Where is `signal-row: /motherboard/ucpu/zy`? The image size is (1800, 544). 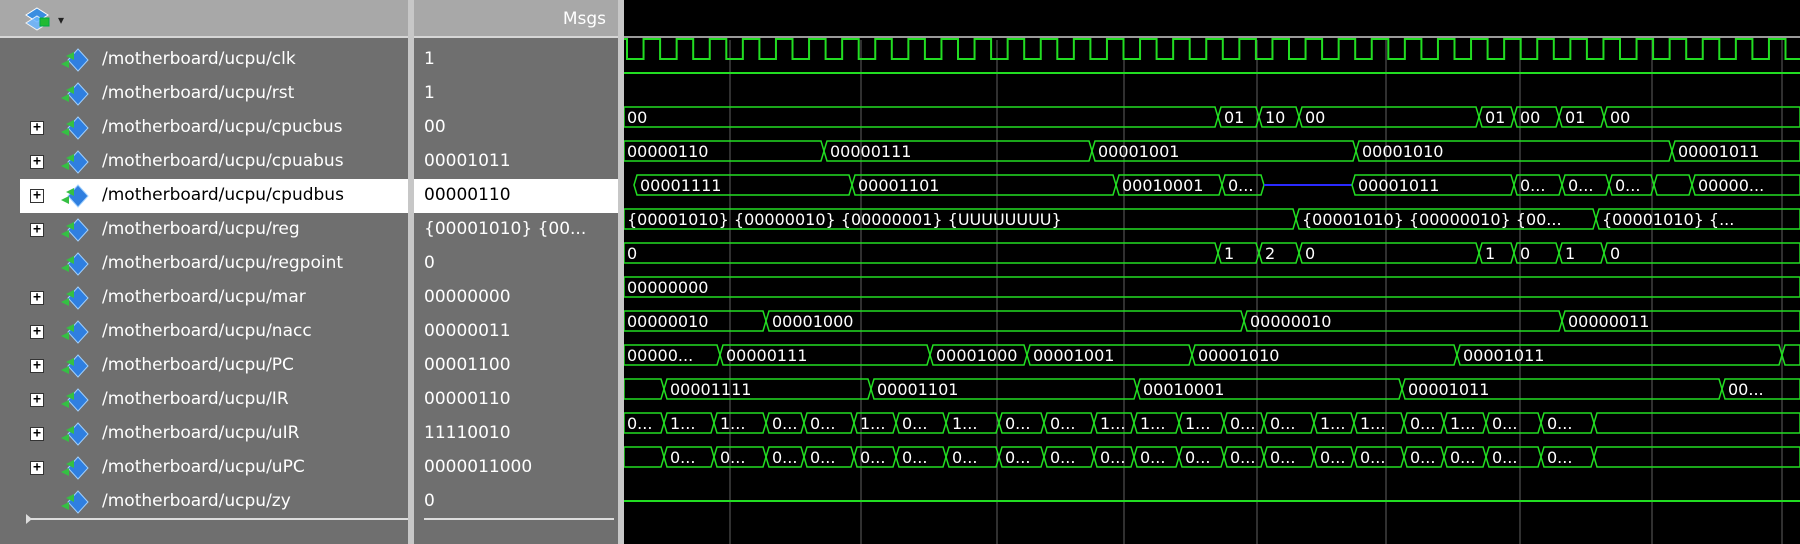 signal-row: /motherboard/ucpu/zy is located at coordinates (204, 502).